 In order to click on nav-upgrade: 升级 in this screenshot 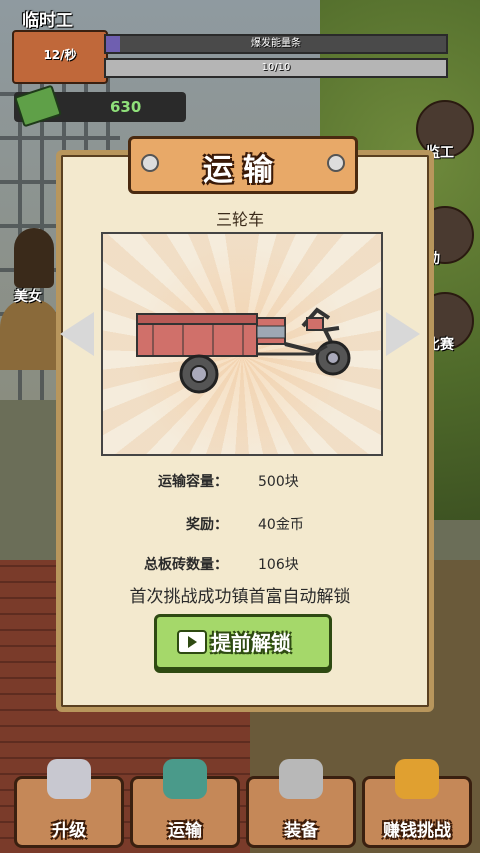, I will do `click(69, 803)`.